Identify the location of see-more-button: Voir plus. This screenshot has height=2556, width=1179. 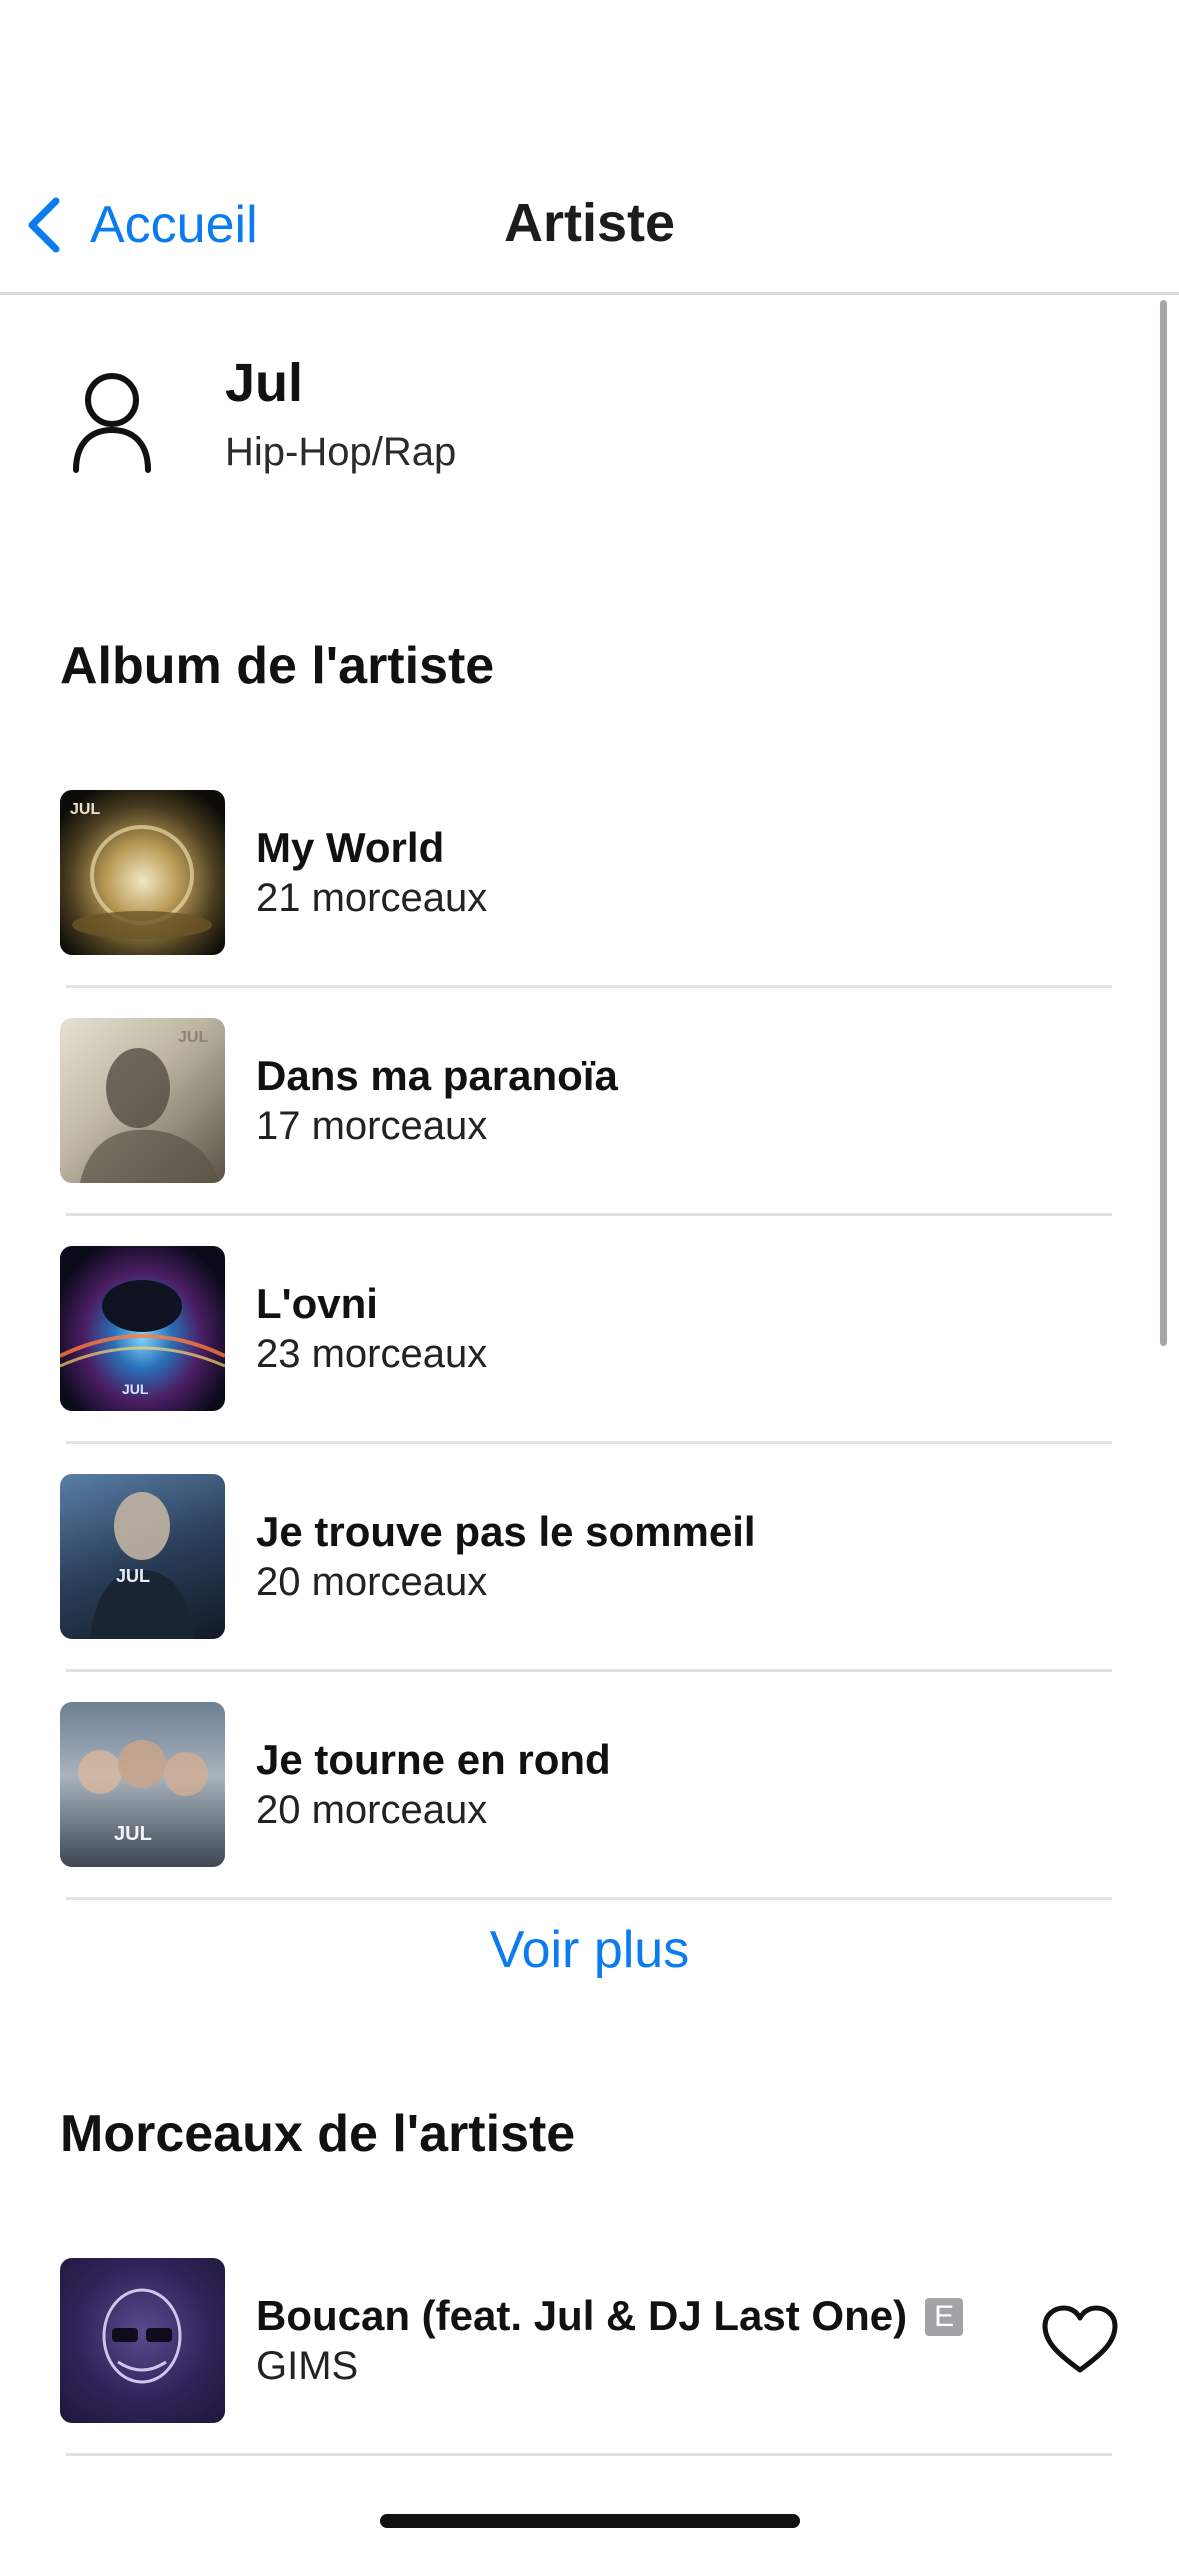
(589, 1950).